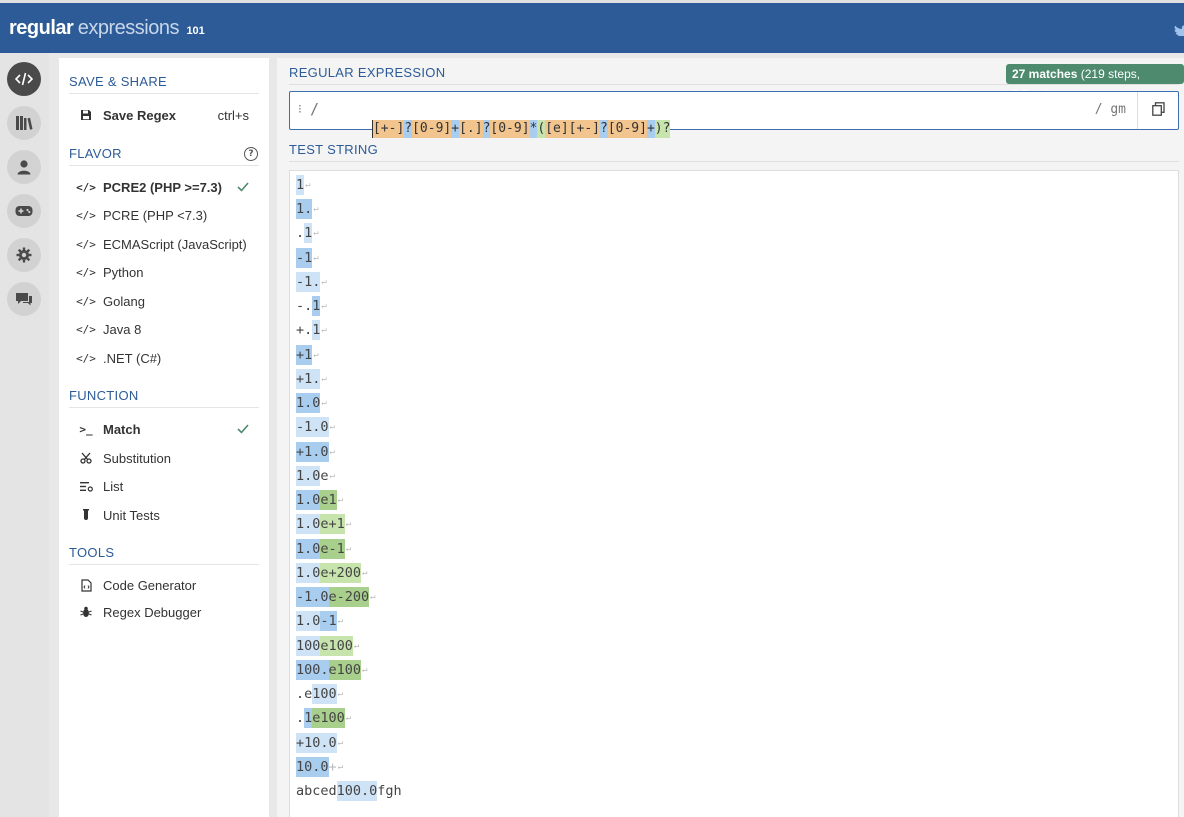 The height and width of the screenshot is (817, 1184). What do you see at coordinates (541, 129) in the screenshot?
I see `regex-token: (` at bounding box center [541, 129].